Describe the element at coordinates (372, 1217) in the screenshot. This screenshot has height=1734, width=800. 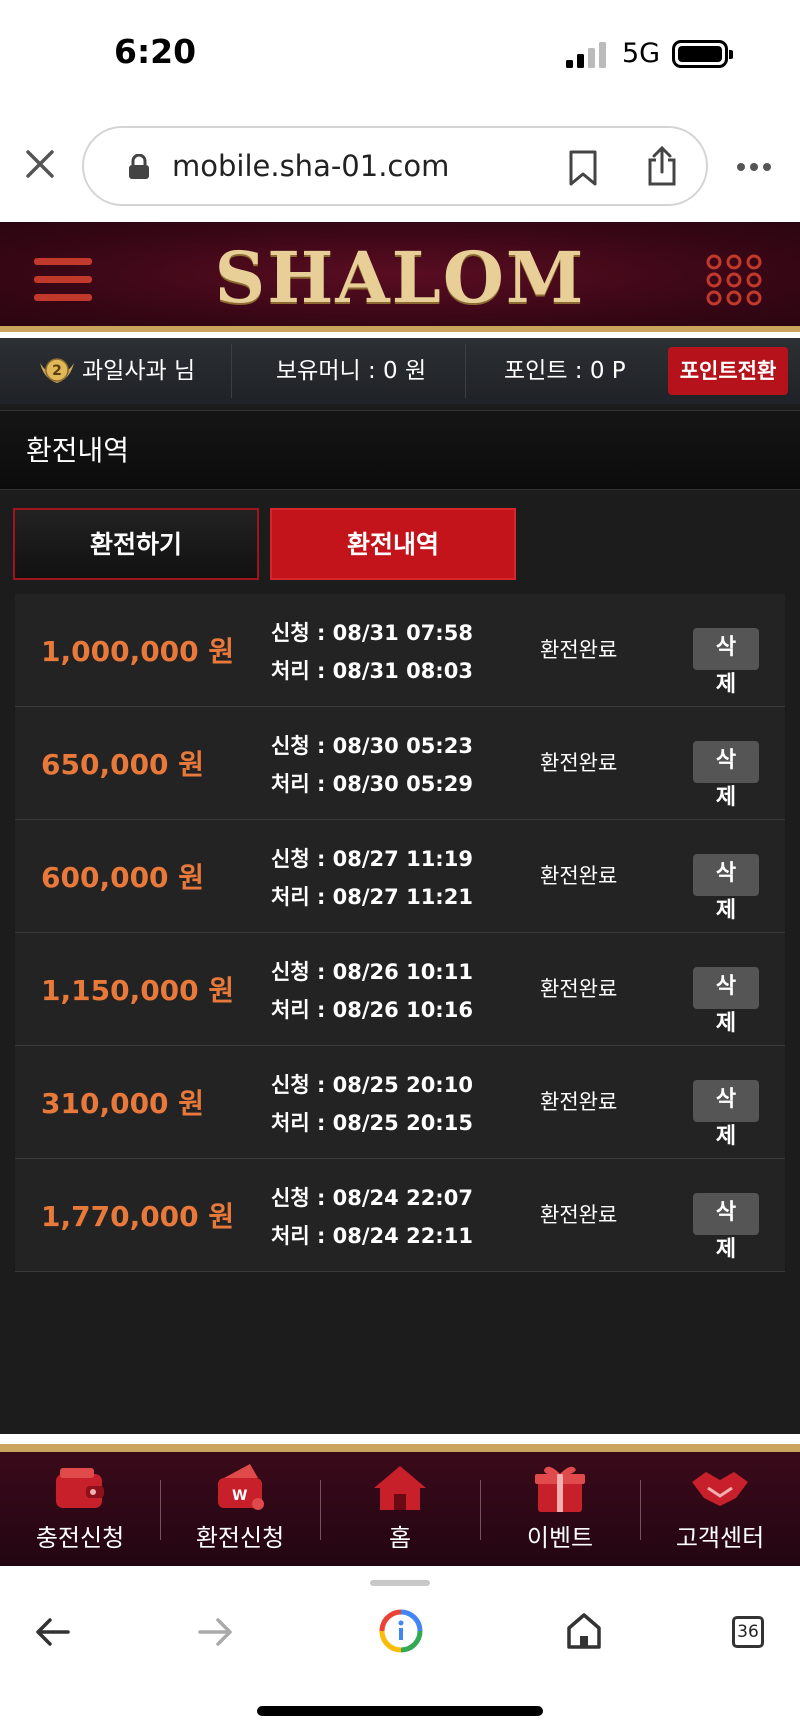
I see `dates: 신청 : 08/24 22:07 처리 : 08/24 22:11` at that location.